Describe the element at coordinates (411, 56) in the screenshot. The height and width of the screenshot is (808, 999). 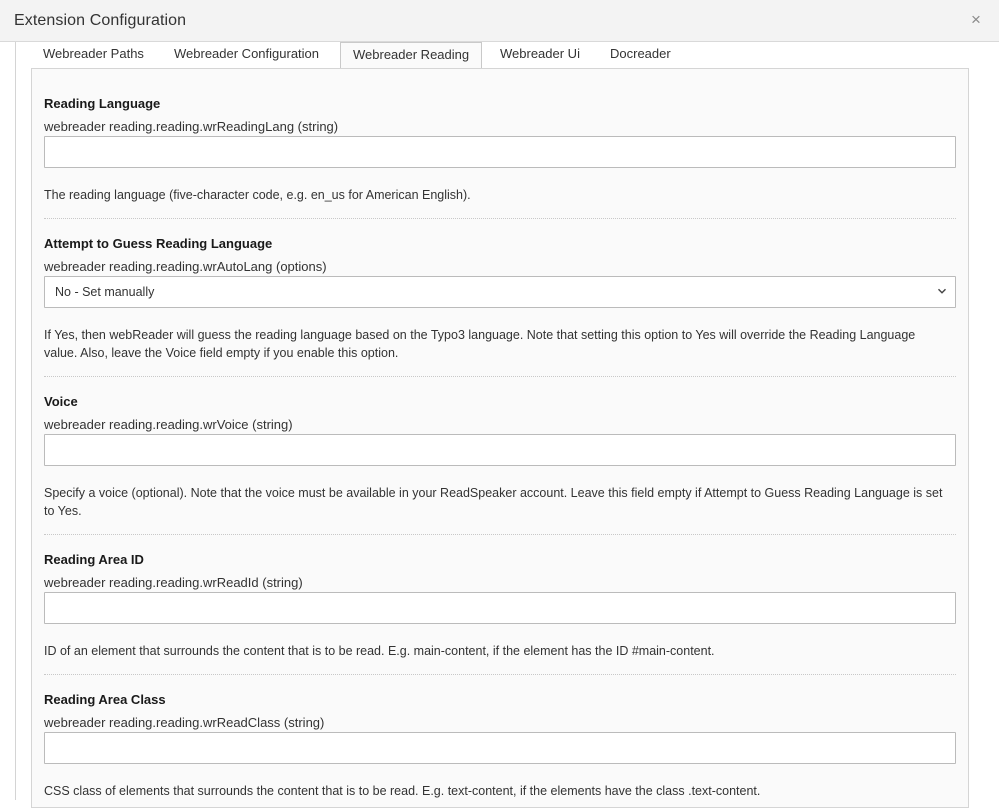
I see `tab-webreader-reading: Webreader Reading` at that location.